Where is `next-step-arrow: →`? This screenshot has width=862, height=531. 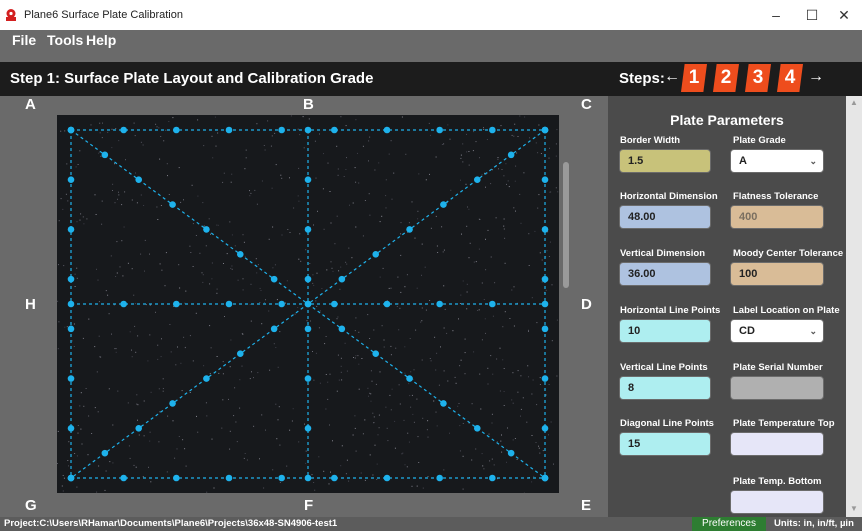
next-step-arrow: → is located at coordinates (816, 77).